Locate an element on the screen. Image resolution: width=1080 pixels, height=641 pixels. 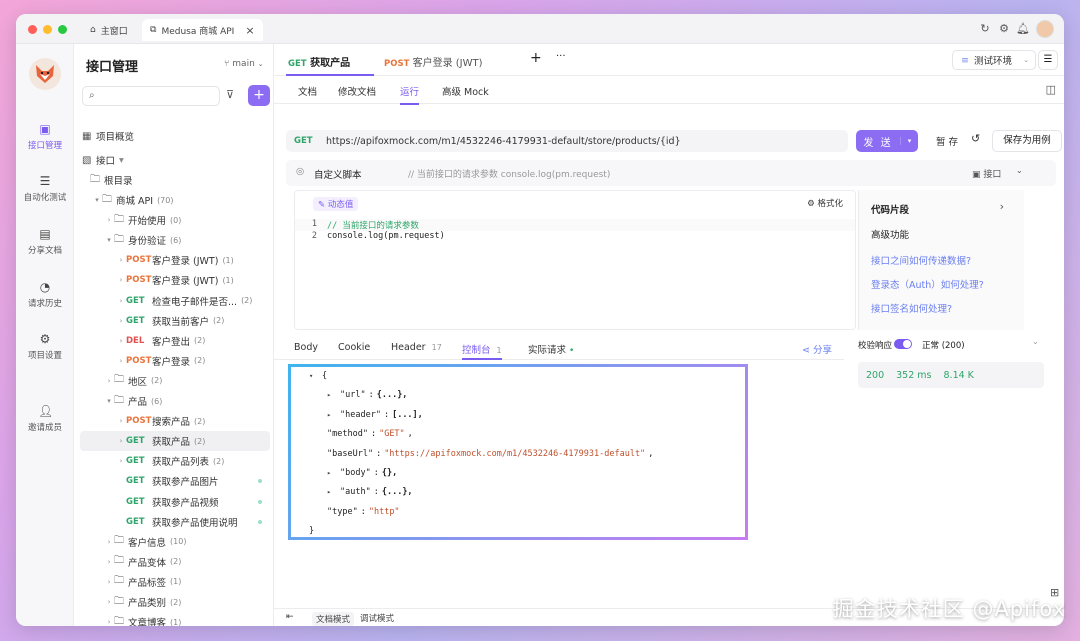
tree-api-item: GET 获取参产品图片 is located at coordinates (173, 481).